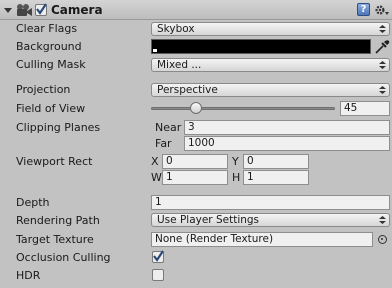 This screenshot has height=288, width=392. I want to click on rendering-path-label: Rendering Path, so click(58, 220).